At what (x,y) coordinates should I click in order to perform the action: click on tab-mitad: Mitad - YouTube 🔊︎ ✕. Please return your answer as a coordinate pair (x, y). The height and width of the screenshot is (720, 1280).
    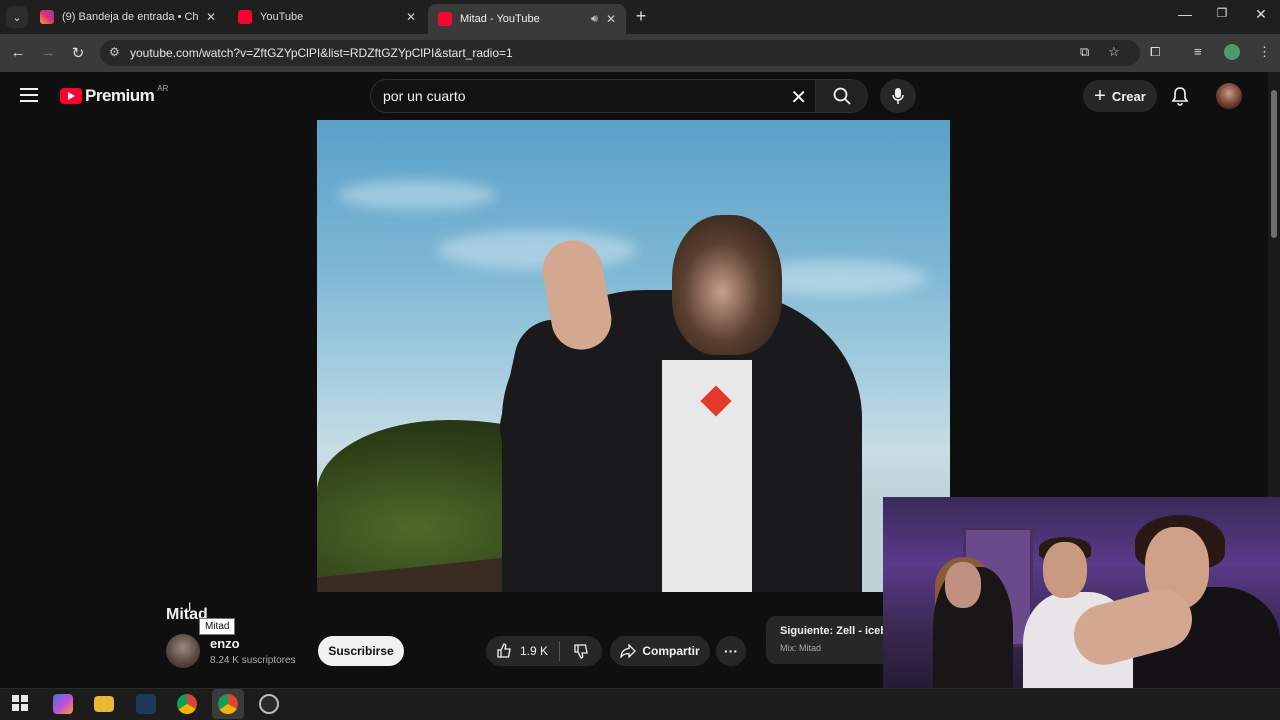
    Looking at the image, I should click on (527, 19).